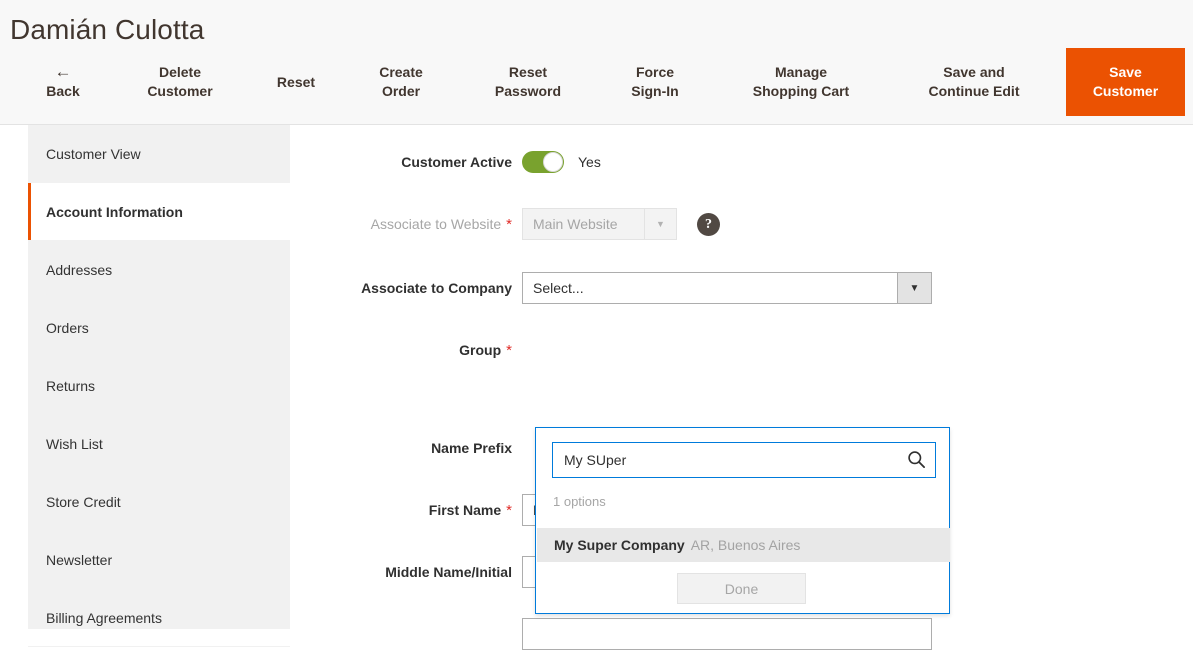 This screenshot has width=1193, height=650. I want to click on sidebar-item-label: Wish List, so click(74, 443).